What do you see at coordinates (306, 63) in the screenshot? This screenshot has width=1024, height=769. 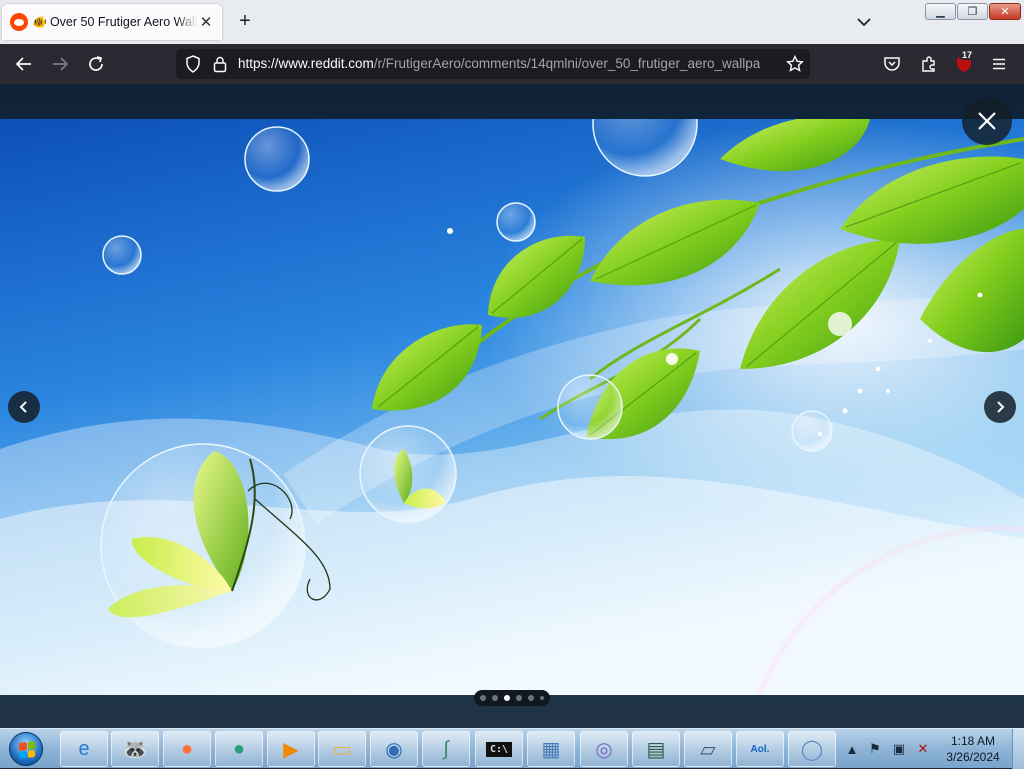 I see `url-host: https://www.reddit.com` at bounding box center [306, 63].